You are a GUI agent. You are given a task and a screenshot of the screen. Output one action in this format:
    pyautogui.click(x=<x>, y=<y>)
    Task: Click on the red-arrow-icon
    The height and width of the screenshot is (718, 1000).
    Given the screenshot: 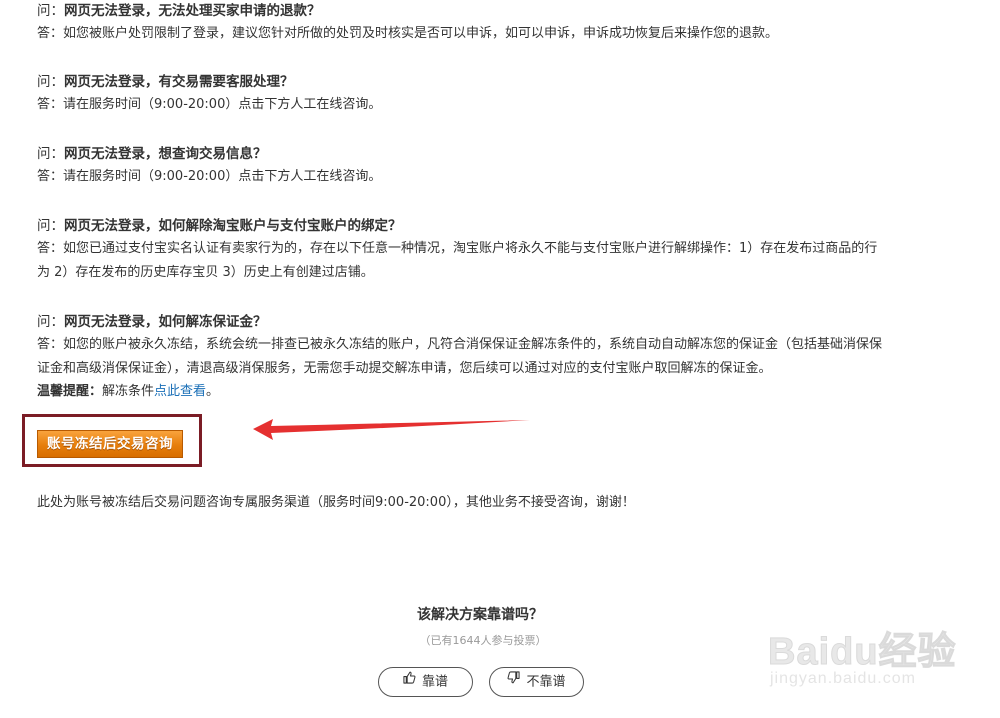 What is the action you would take?
    pyautogui.click(x=391, y=429)
    